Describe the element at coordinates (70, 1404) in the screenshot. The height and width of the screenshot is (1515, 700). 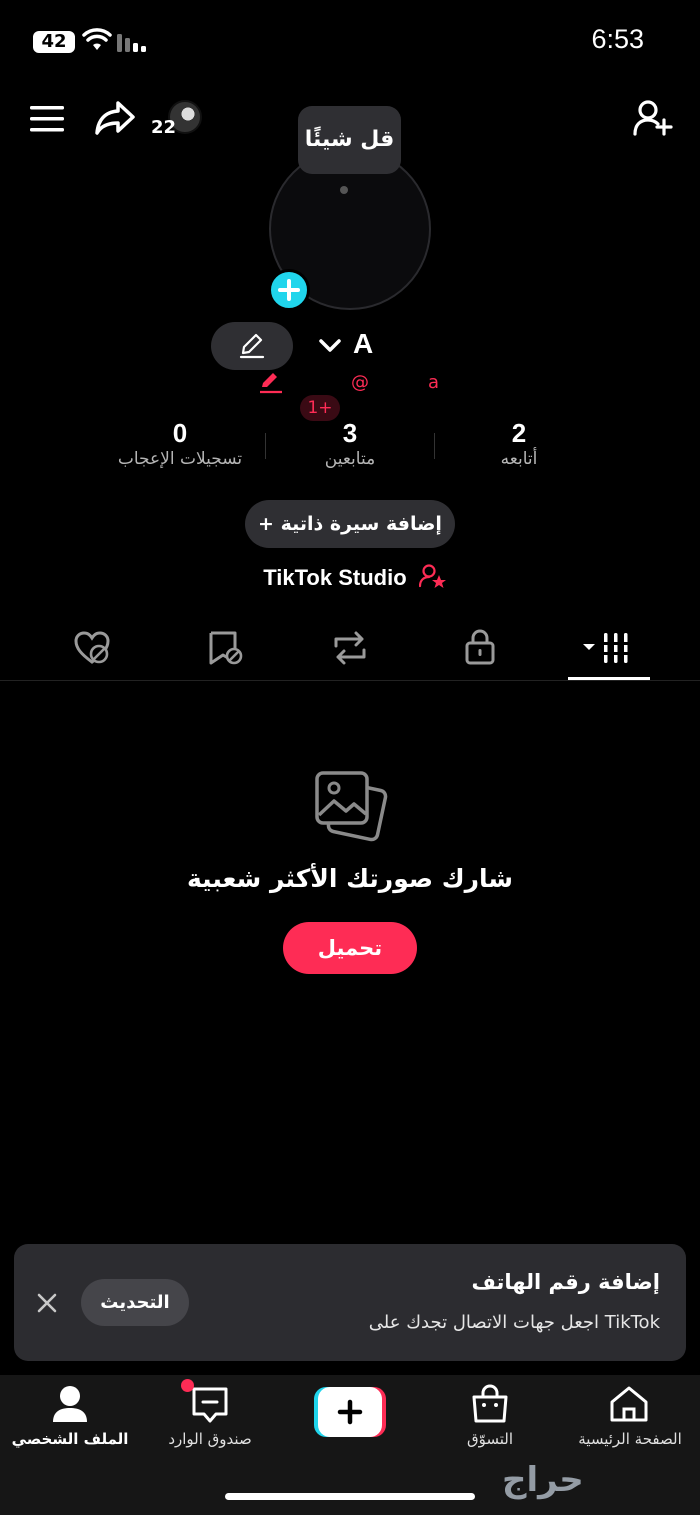
I see `profile-icon` at that location.